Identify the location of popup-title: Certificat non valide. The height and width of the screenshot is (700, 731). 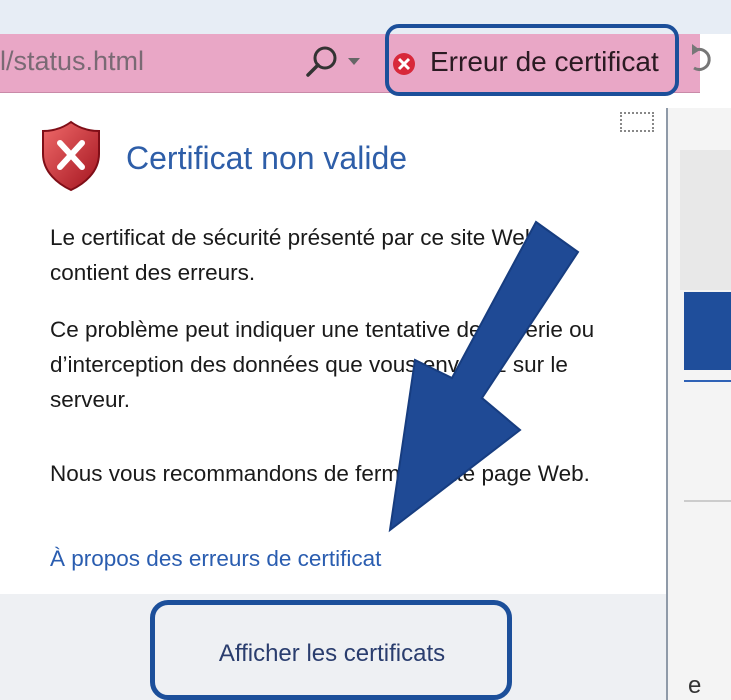
(267, 158).